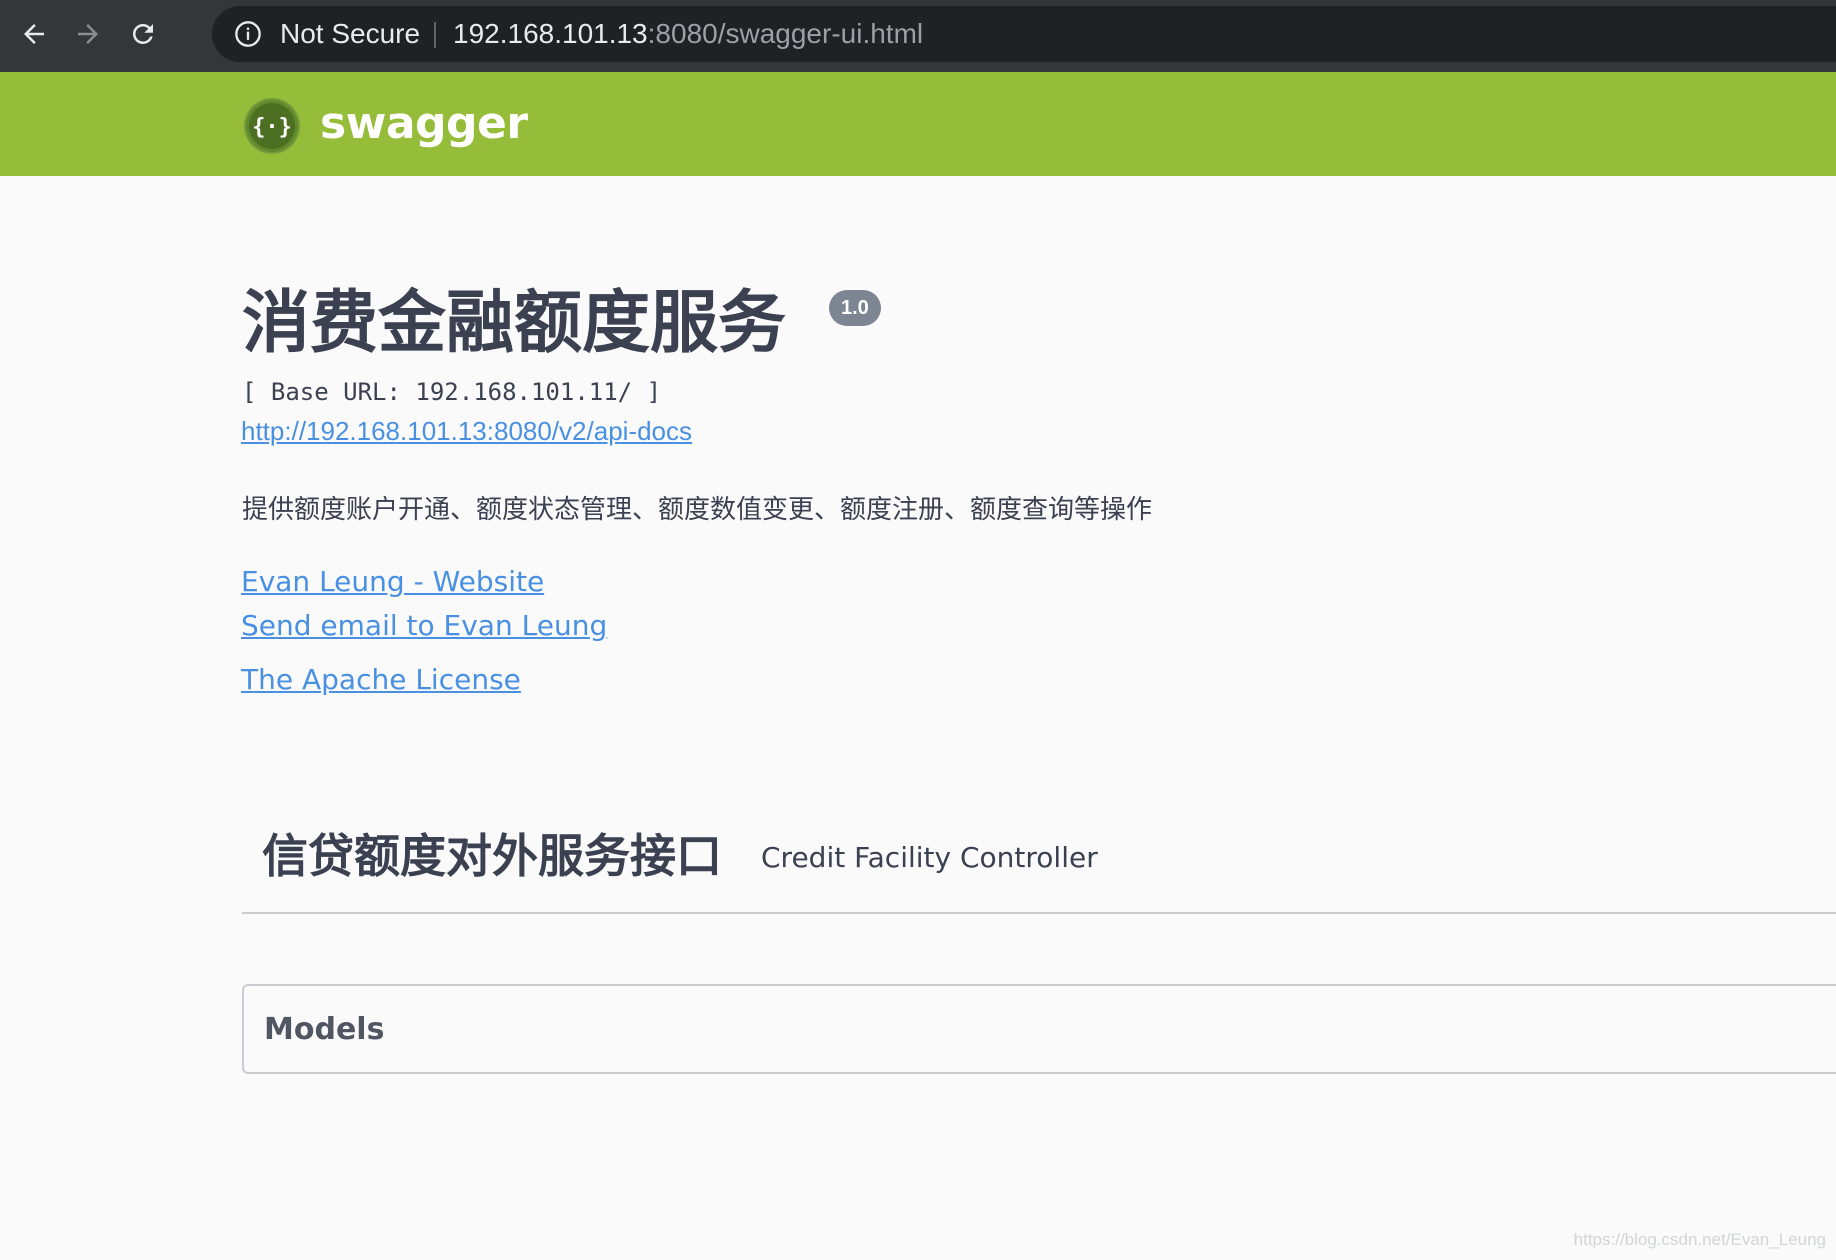 This screenshot has height=1260, width=1836. I want to click on arrow-left-icon, so click(34, 34).